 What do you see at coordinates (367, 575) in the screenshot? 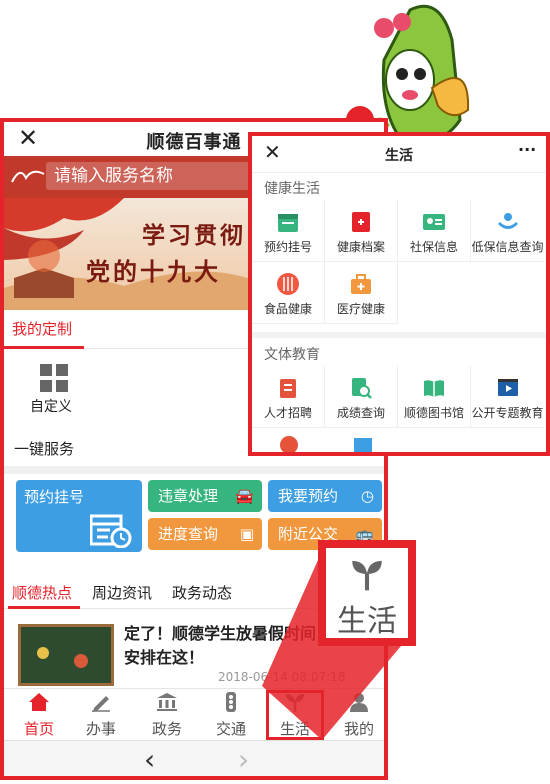
I see `sprout-icon` at bounding box center [367, 575].